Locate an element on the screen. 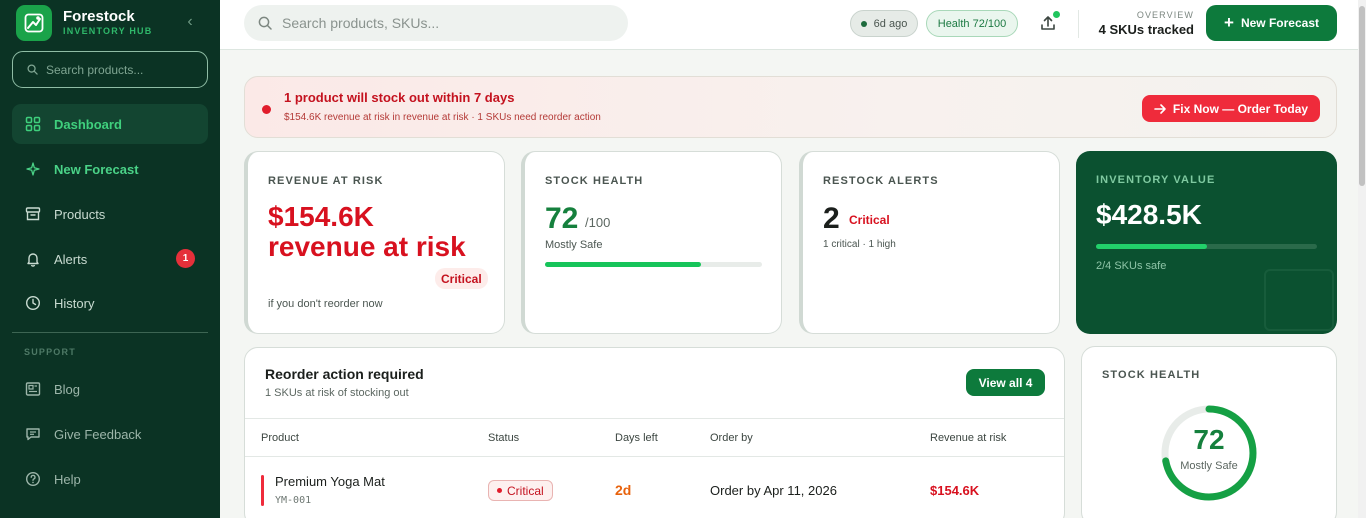  stock-health-progress-bar is located at coordinates (653, 264).